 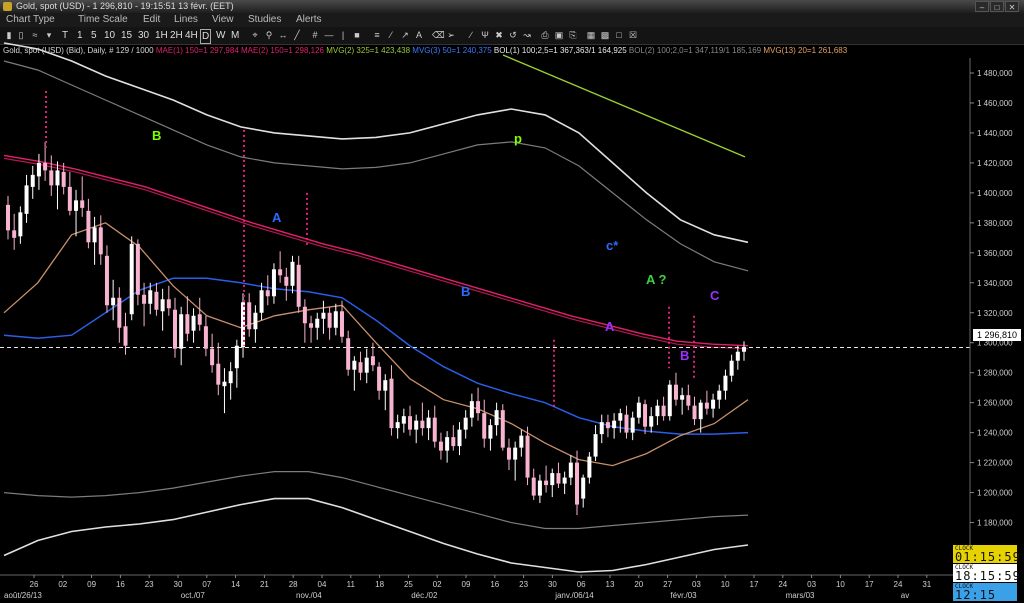 What do you see at coordinates (782, 584) in the screenshot?
I see `x-tick-label: 24` at bounding box center [782, 584].